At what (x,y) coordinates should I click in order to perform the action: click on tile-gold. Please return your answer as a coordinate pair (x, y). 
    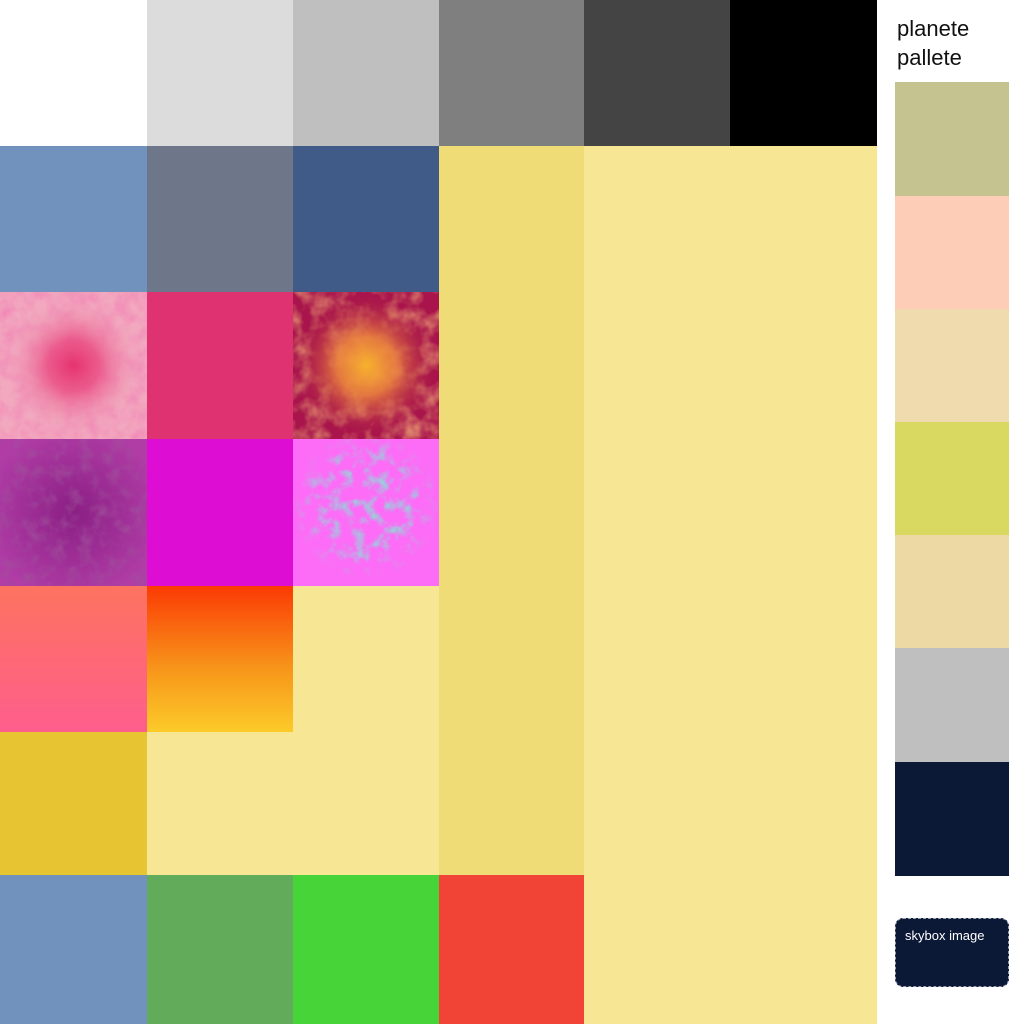
    Looking at the image, I should click on (73, 803).